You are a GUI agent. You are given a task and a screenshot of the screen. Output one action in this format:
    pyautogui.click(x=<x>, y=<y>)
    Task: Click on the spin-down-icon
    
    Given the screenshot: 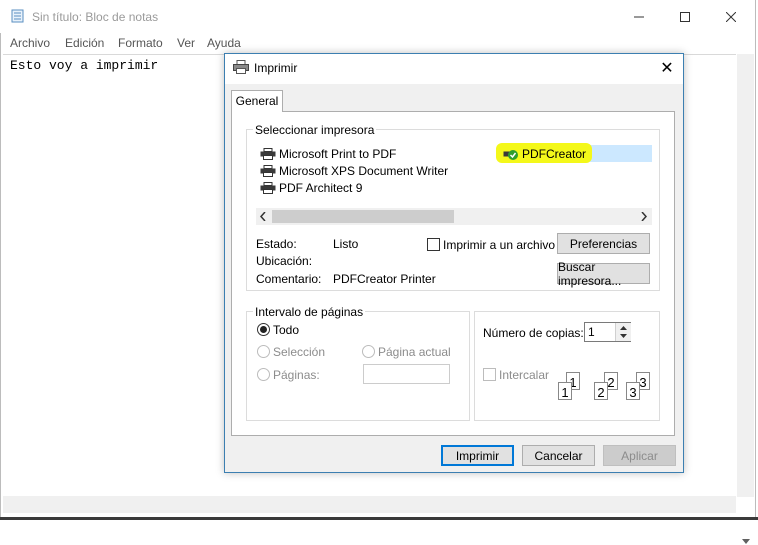 What is the action you would take?
    pyautogui.click(x=623, y=336)
    